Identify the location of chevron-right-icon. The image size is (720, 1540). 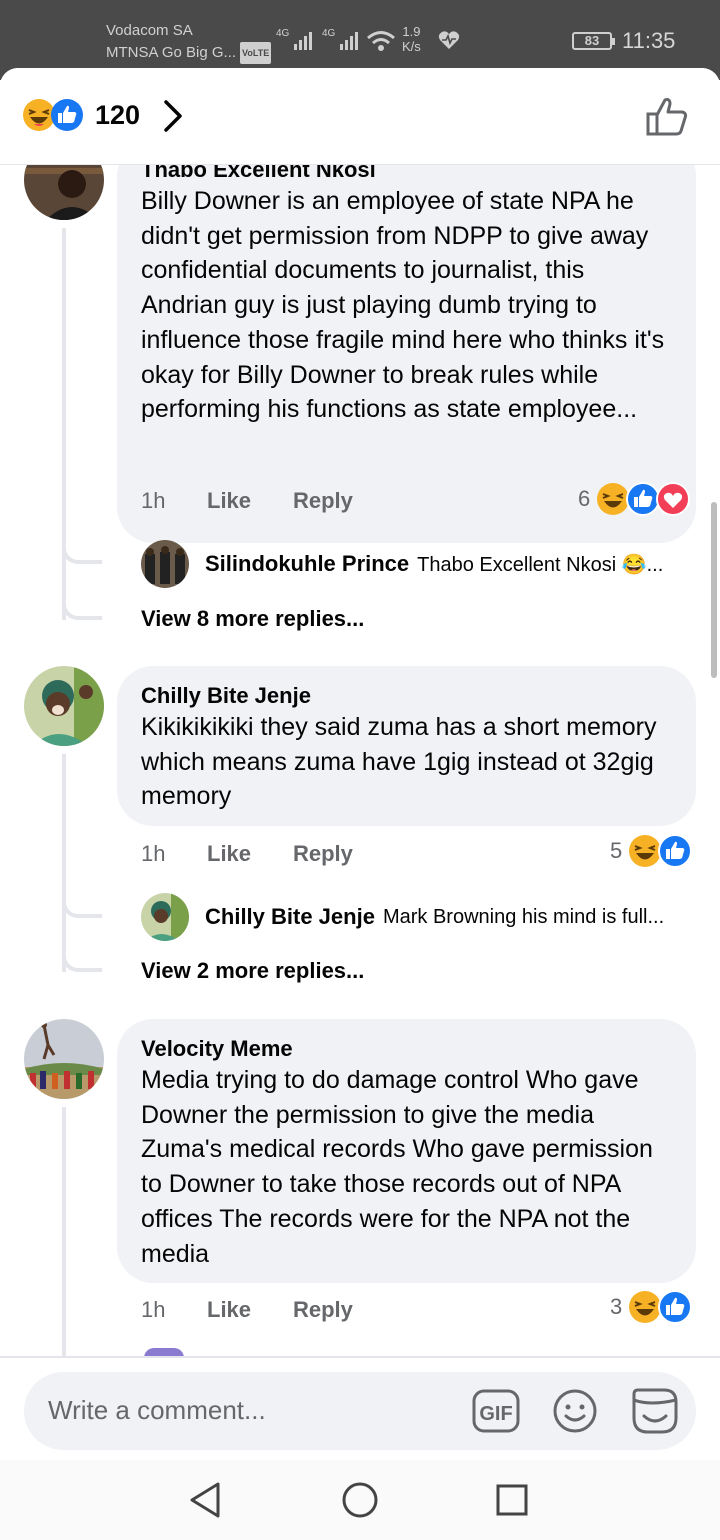
(173, 116).